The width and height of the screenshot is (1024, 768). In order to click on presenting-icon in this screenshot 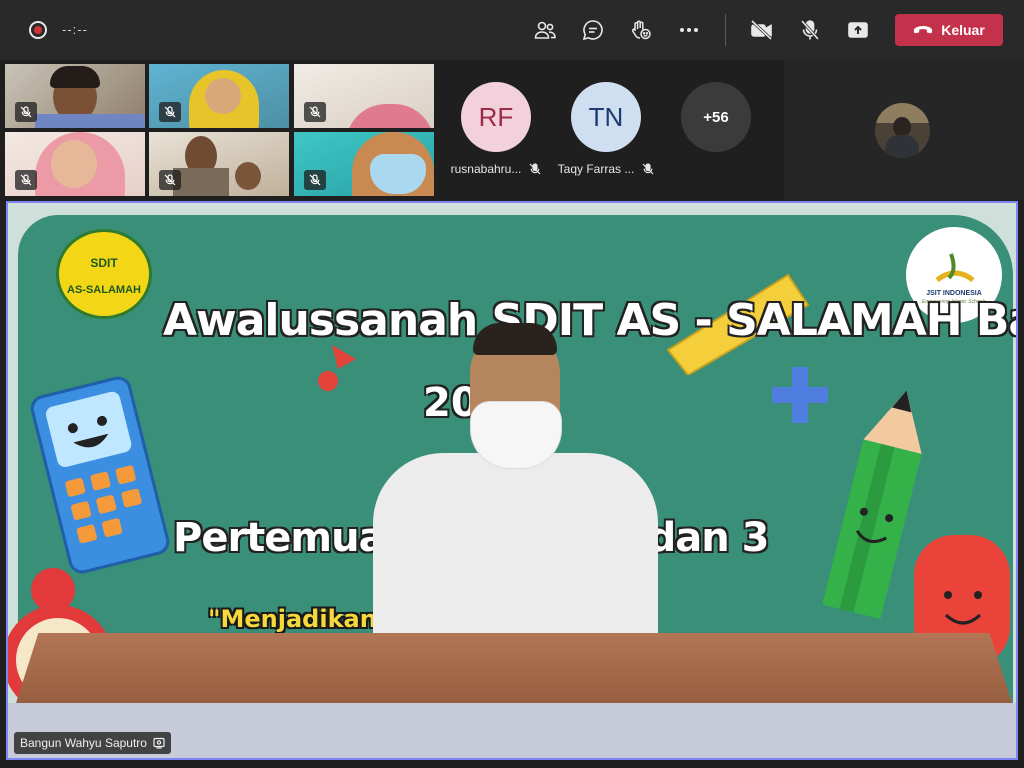, I will do `click(159, 743)`.